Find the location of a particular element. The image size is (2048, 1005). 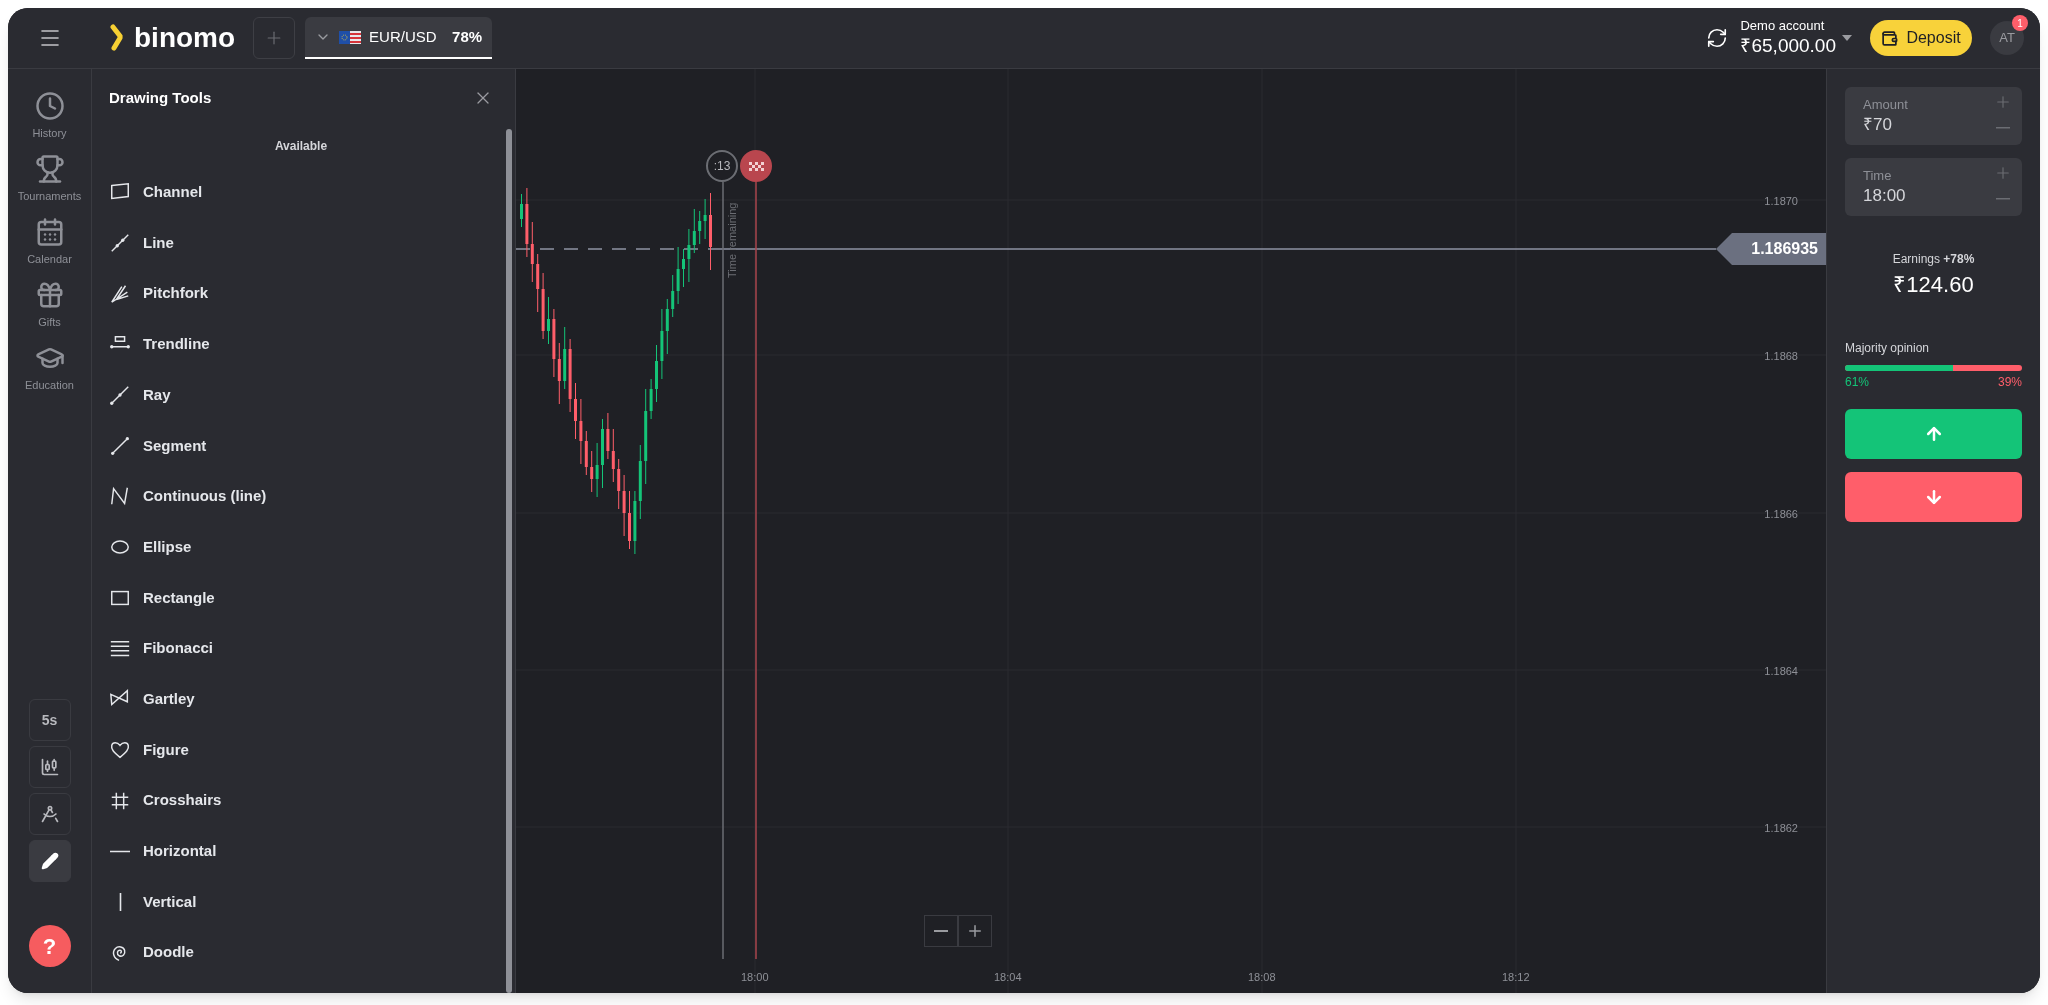

tool-label: Line is located at coordinates (158, 242).